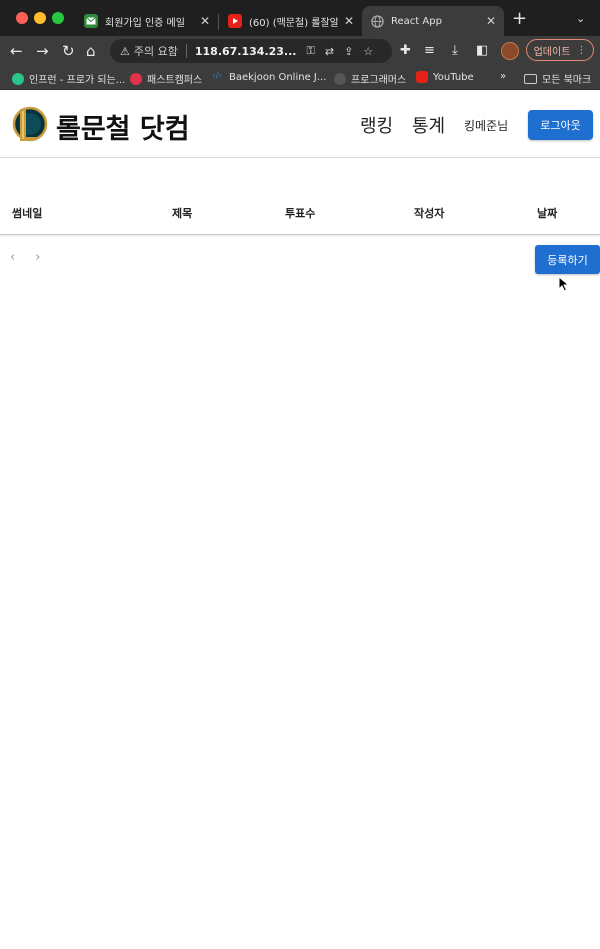  What do you see at coordinates (519, 19) in the screenshot?
I see `new-tab-icon: +` at bounding box center [519, 19].